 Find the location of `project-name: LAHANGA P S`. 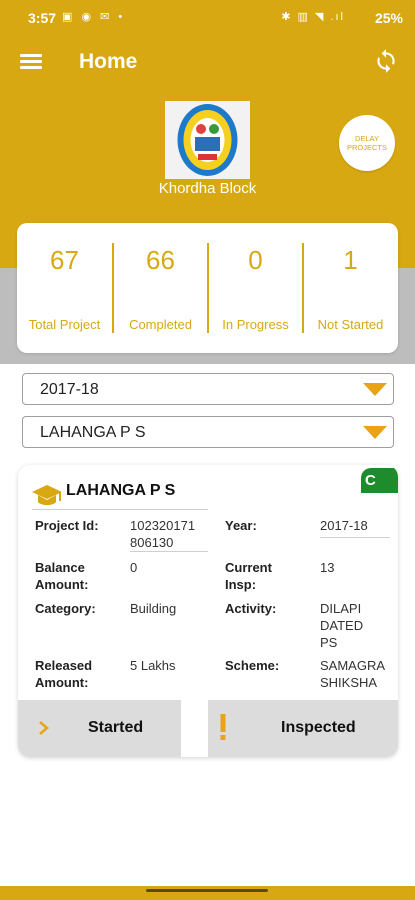

project-name: LAHANGA P S is located at coordinates (121, 490).